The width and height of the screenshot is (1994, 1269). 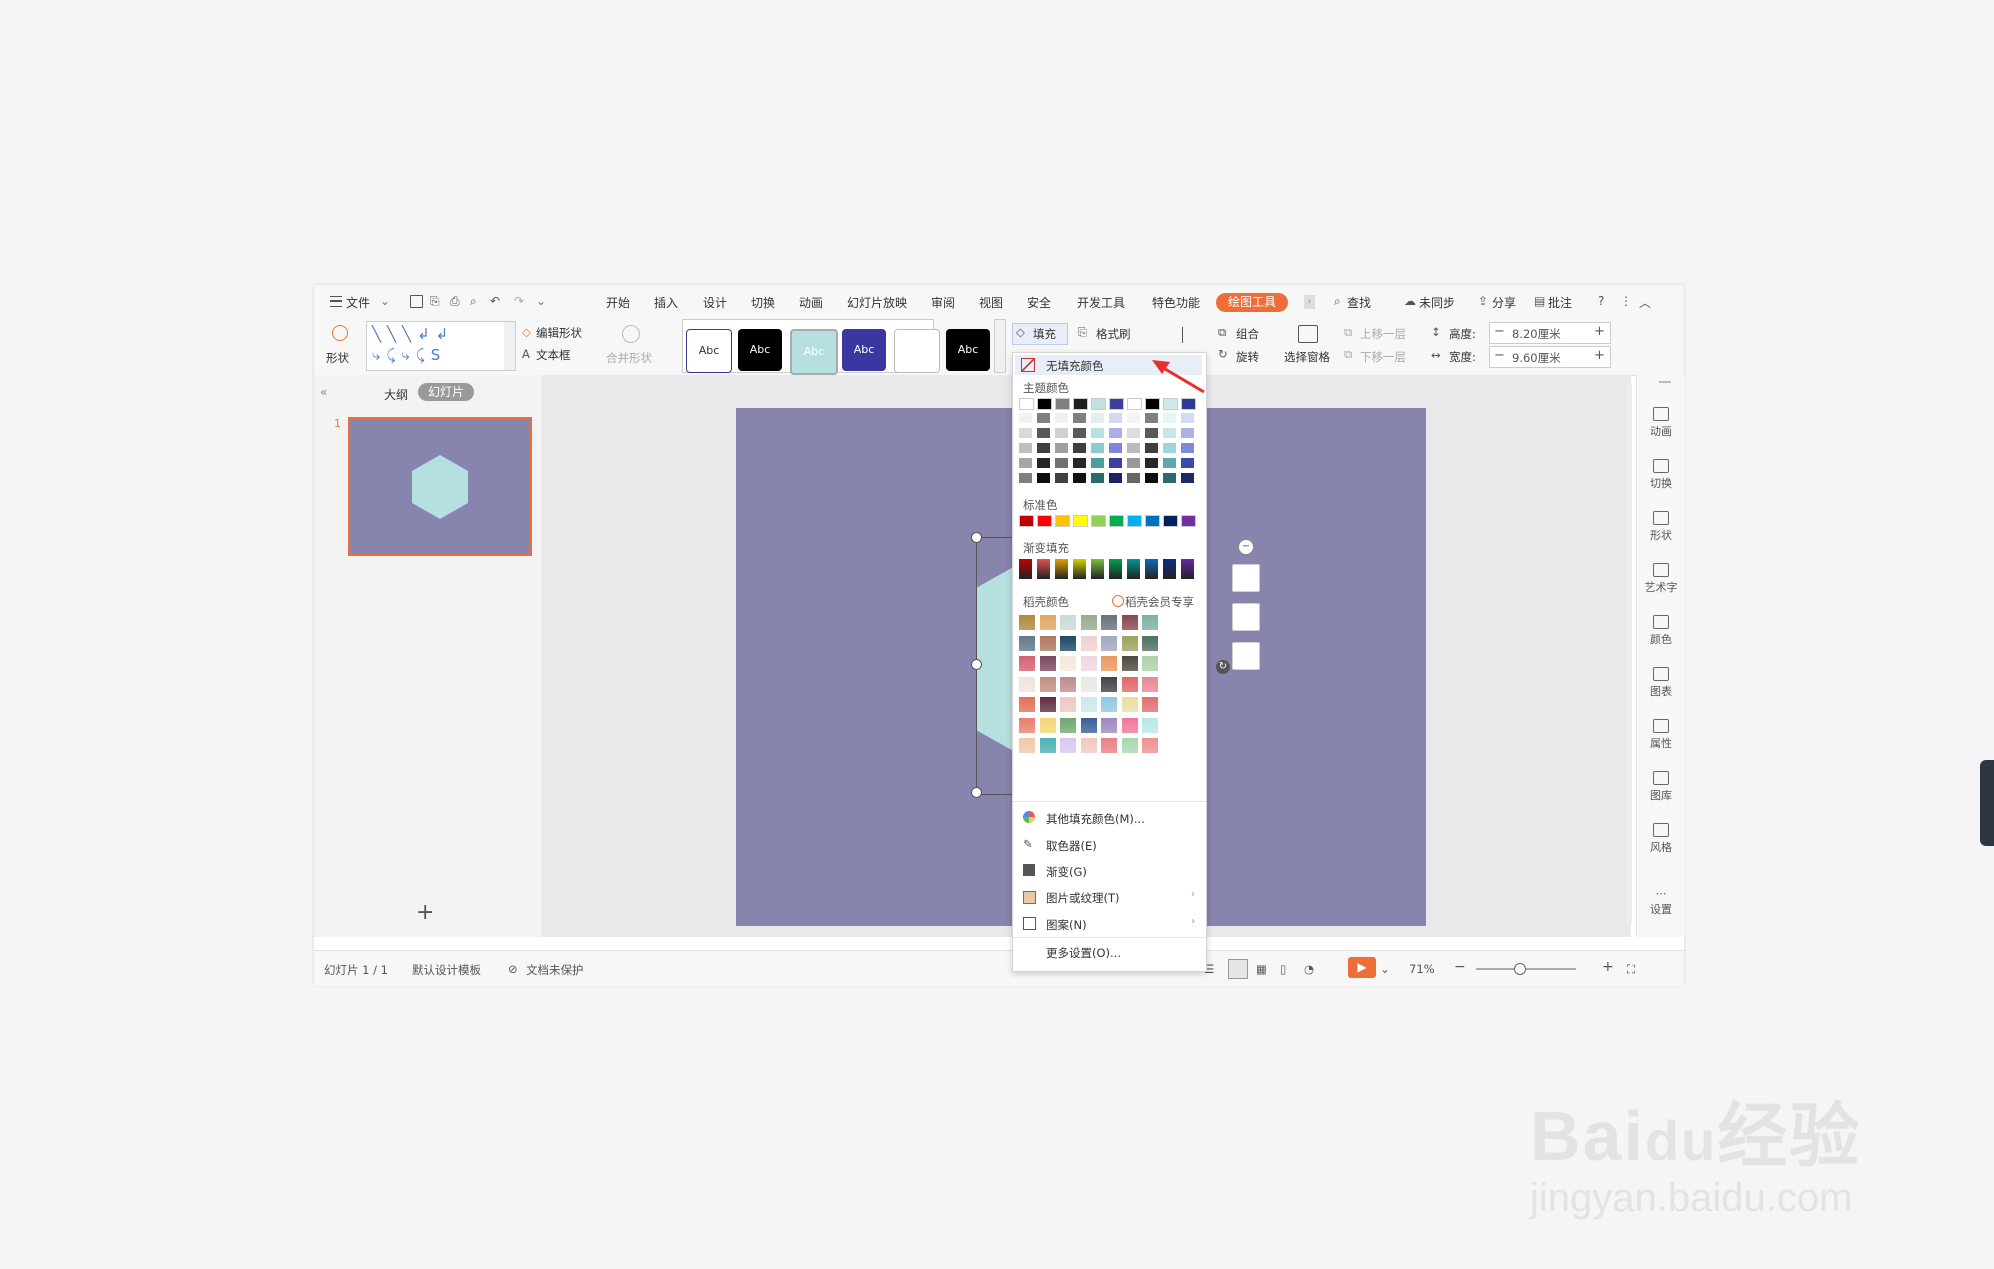 What do you see at coordinates (1661, 527) in the screenshot?
I see `sidebar-item-shape: 形状` at bounding box center [1661, 527].